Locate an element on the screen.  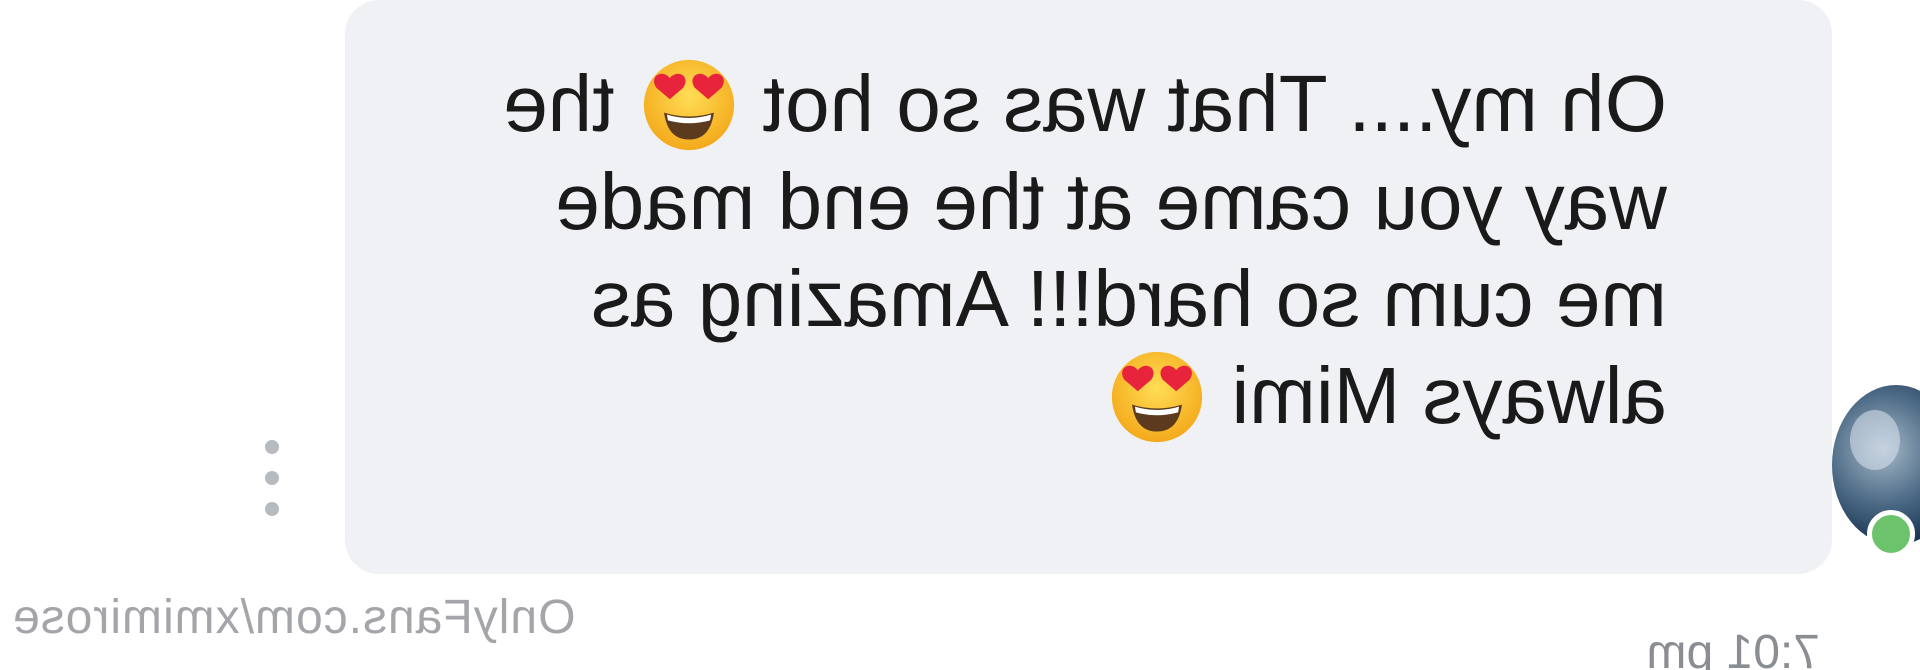
message-line-4: always Mimi is located at coordinates (1006, 396).